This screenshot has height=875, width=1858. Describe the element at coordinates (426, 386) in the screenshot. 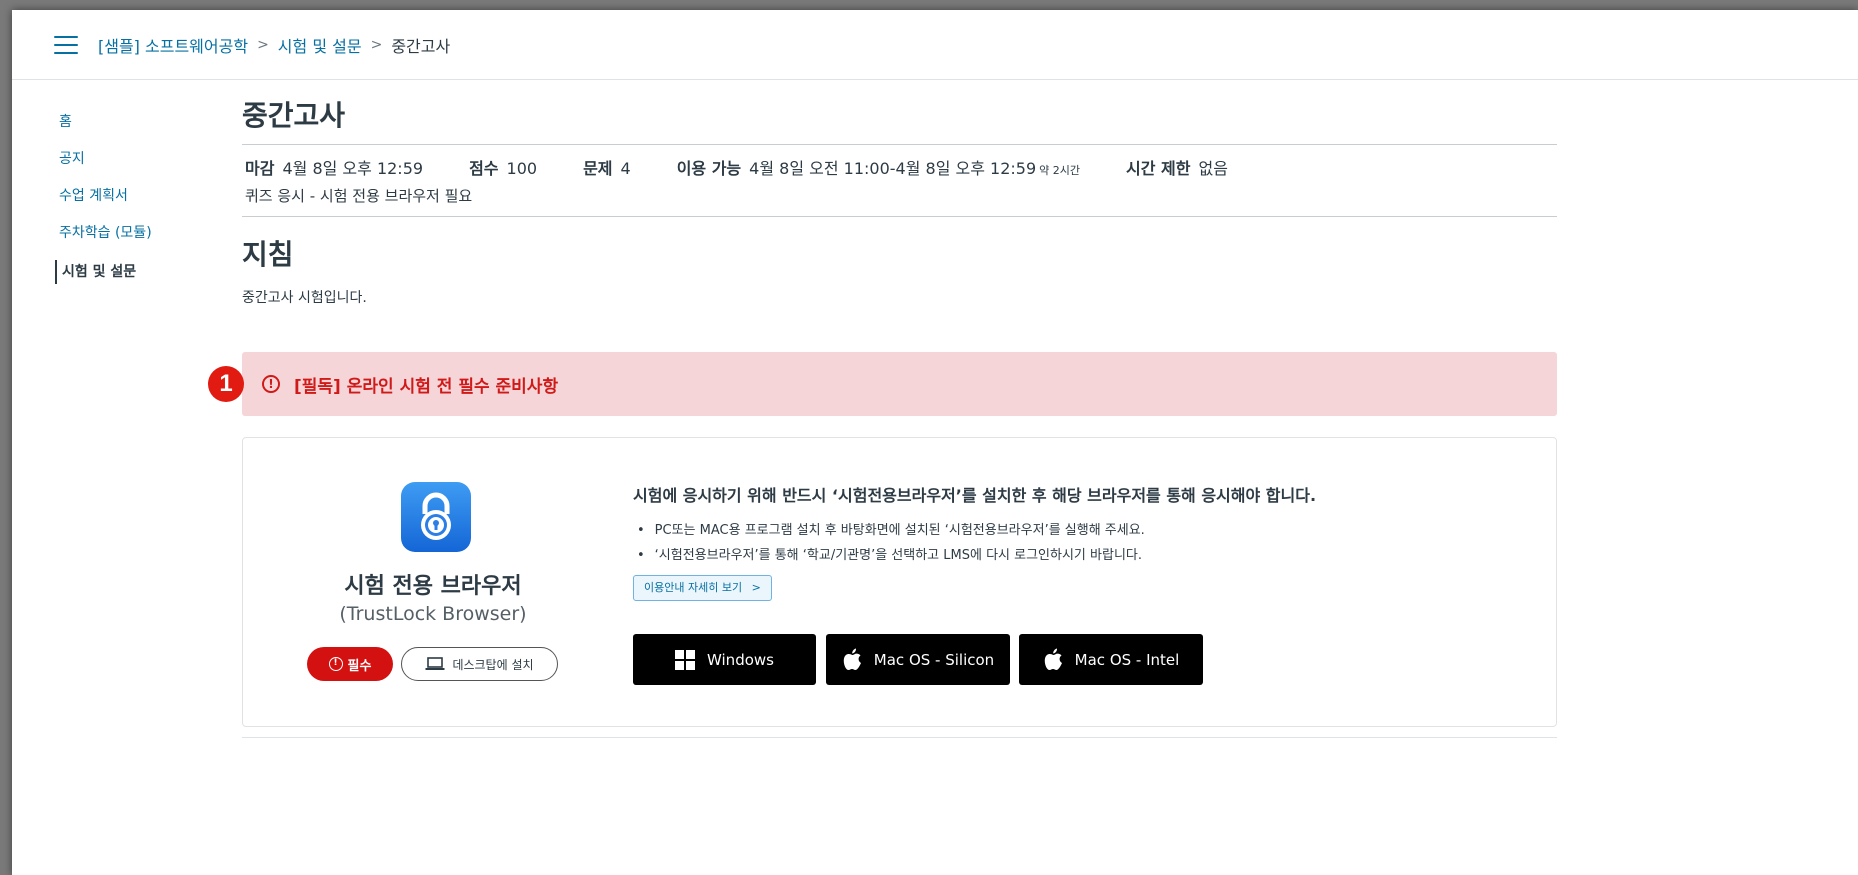

I see `alert-text: [필독] 온라인 시험 전 필수 준비사항` at that location.